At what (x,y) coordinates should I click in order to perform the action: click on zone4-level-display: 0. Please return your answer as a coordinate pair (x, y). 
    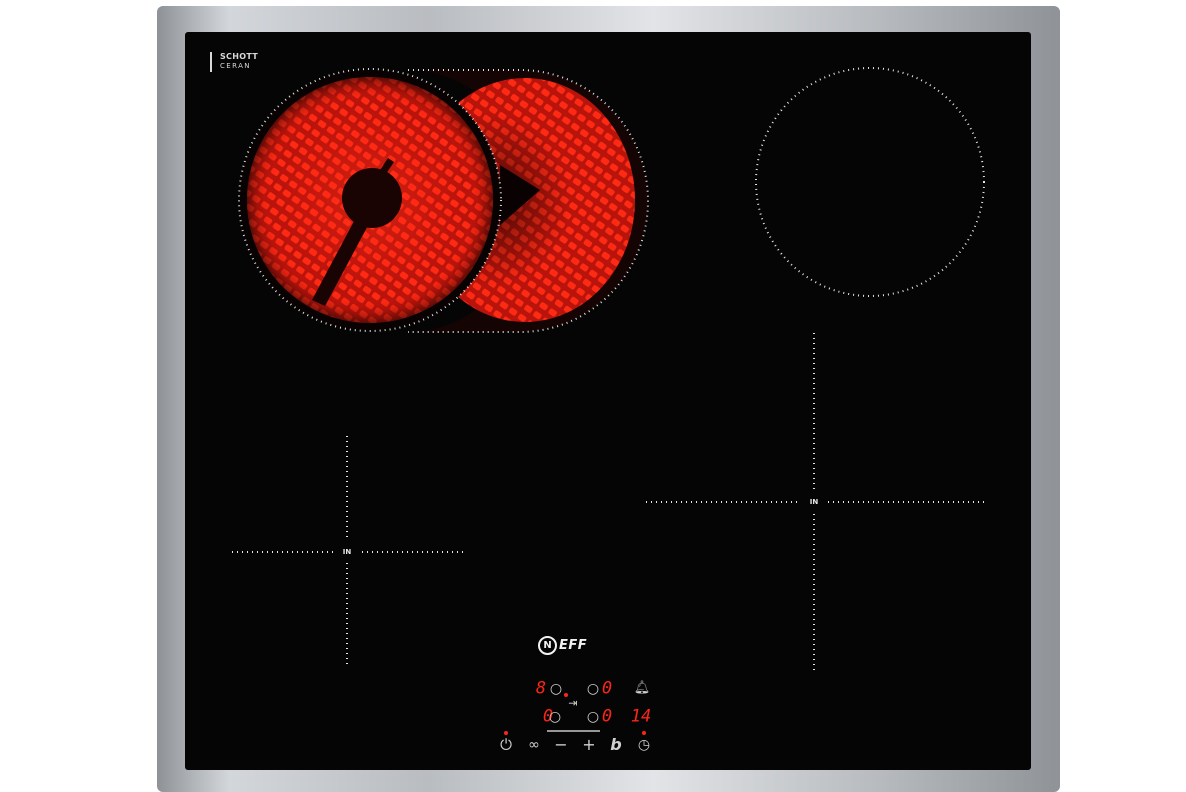
    Looking at the image, I should click on (607, 716).